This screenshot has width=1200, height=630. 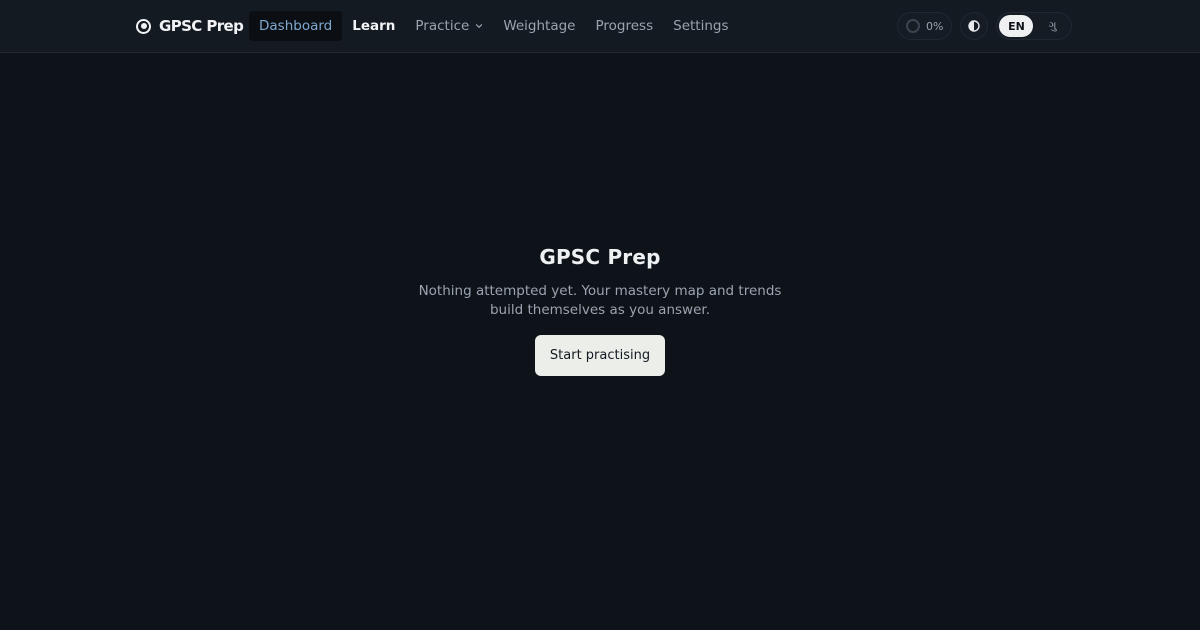 I want to click on theme-toggle-button, so click(x=974, y=26).